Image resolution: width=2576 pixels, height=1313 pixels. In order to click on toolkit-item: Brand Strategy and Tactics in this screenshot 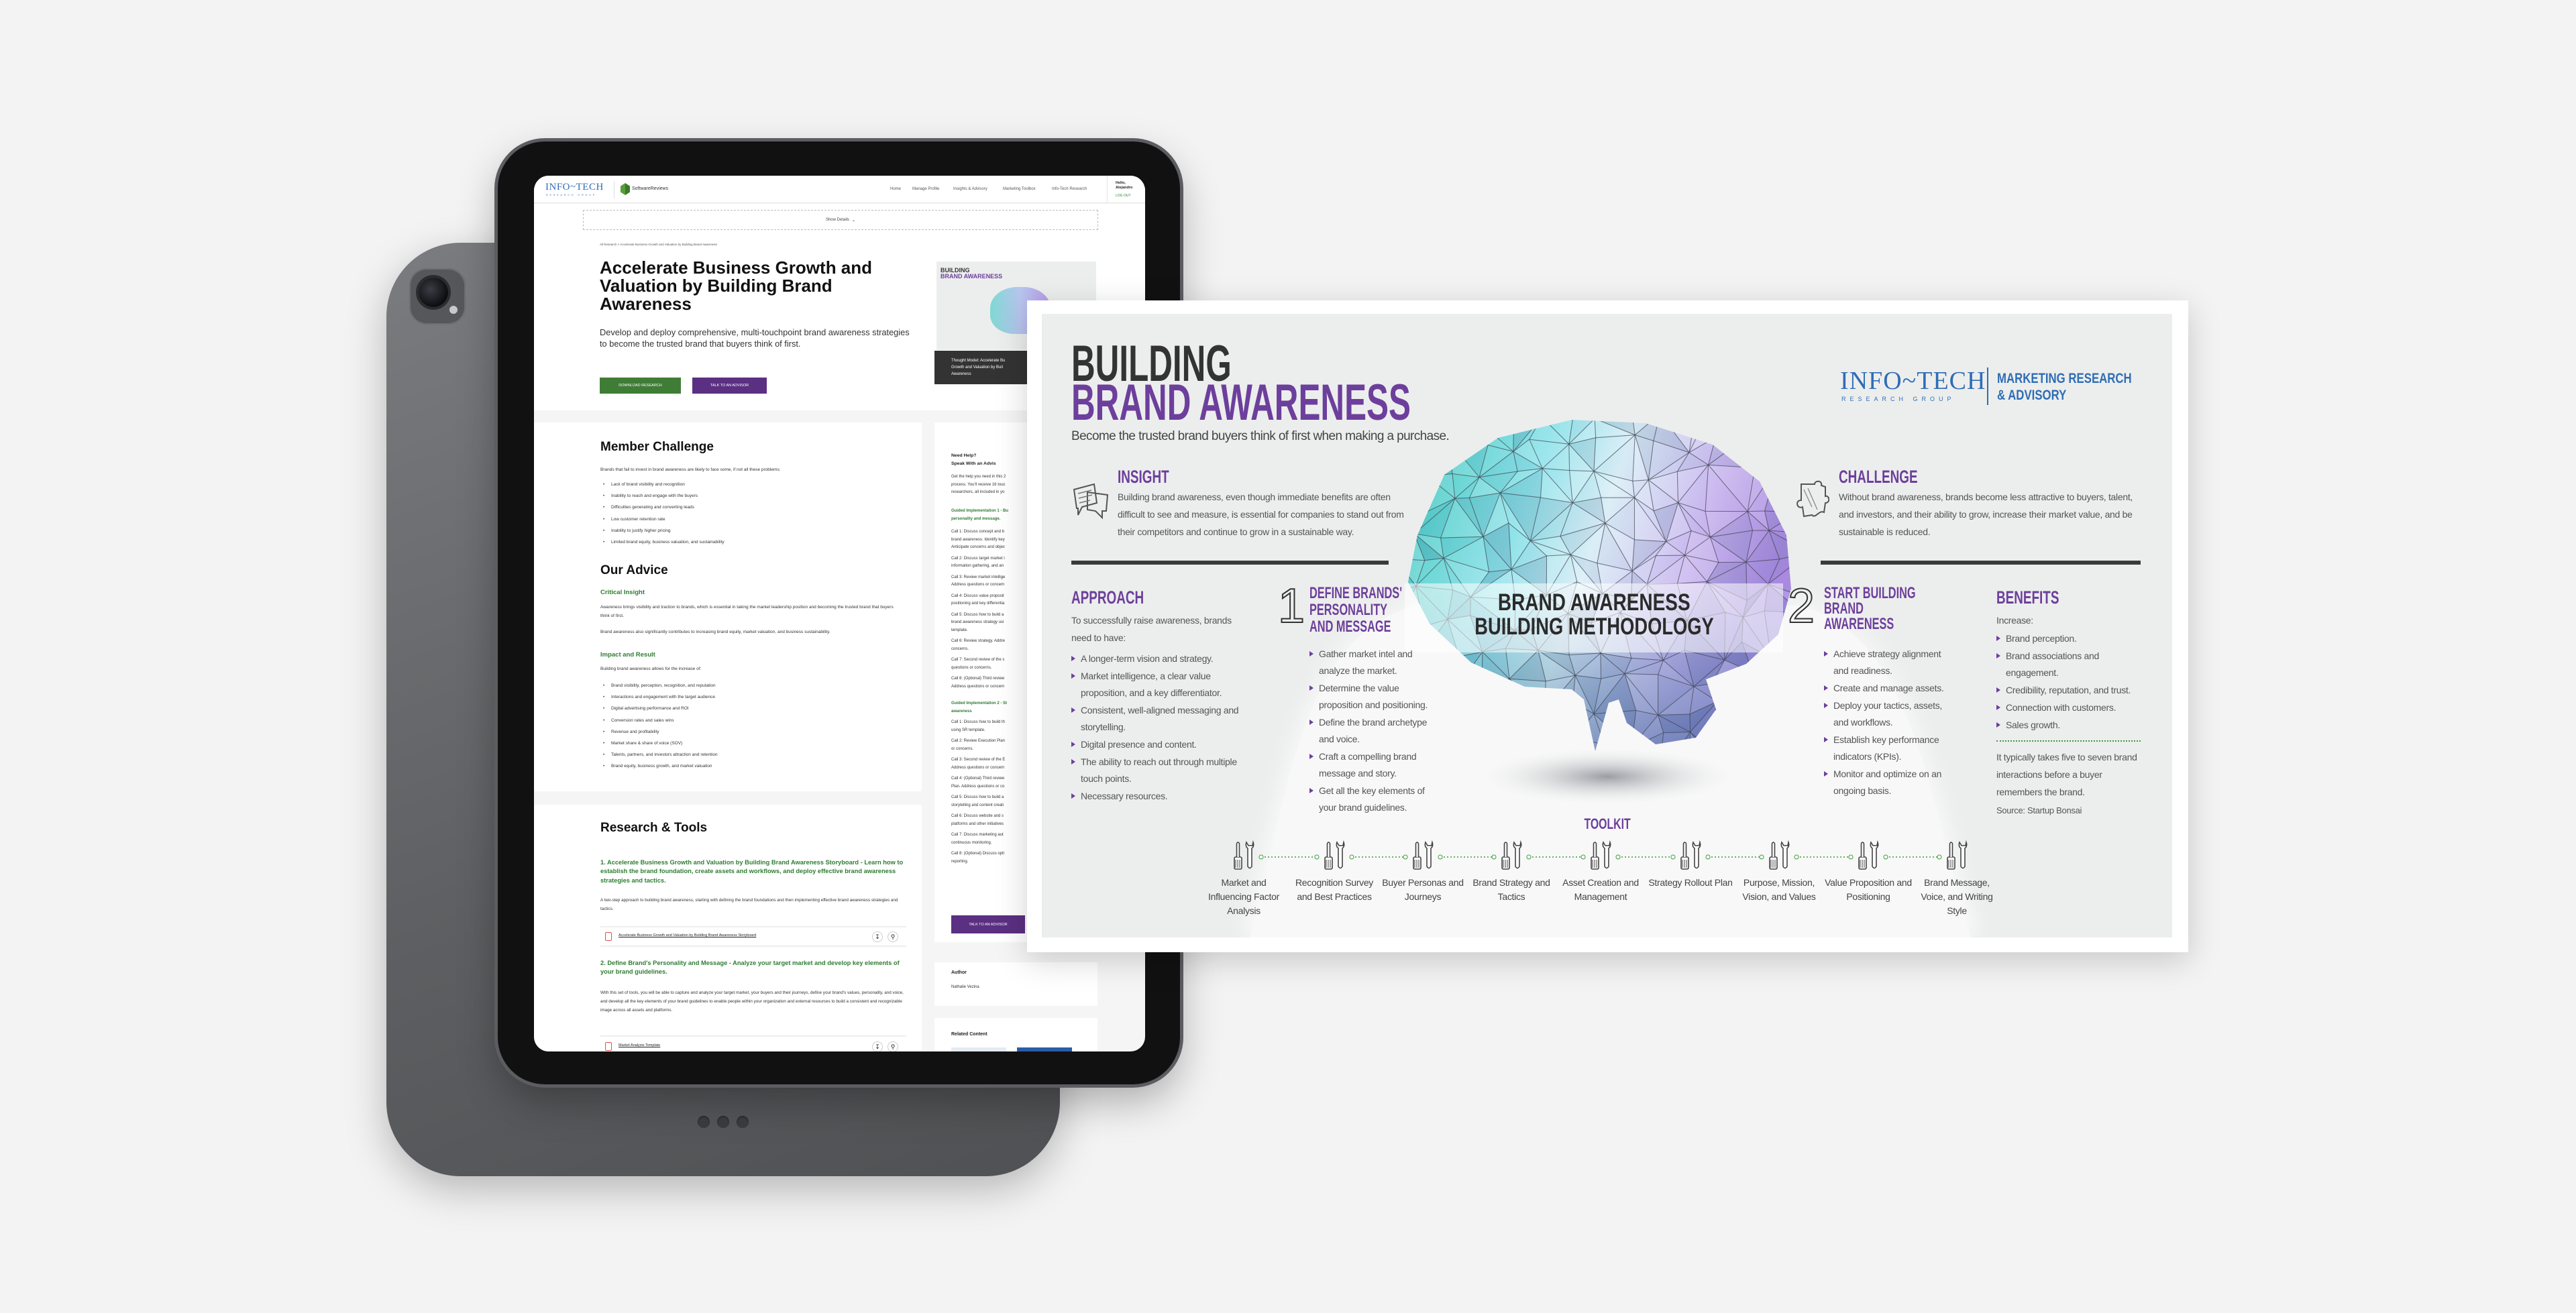, I will do `click(1511, 890)`.